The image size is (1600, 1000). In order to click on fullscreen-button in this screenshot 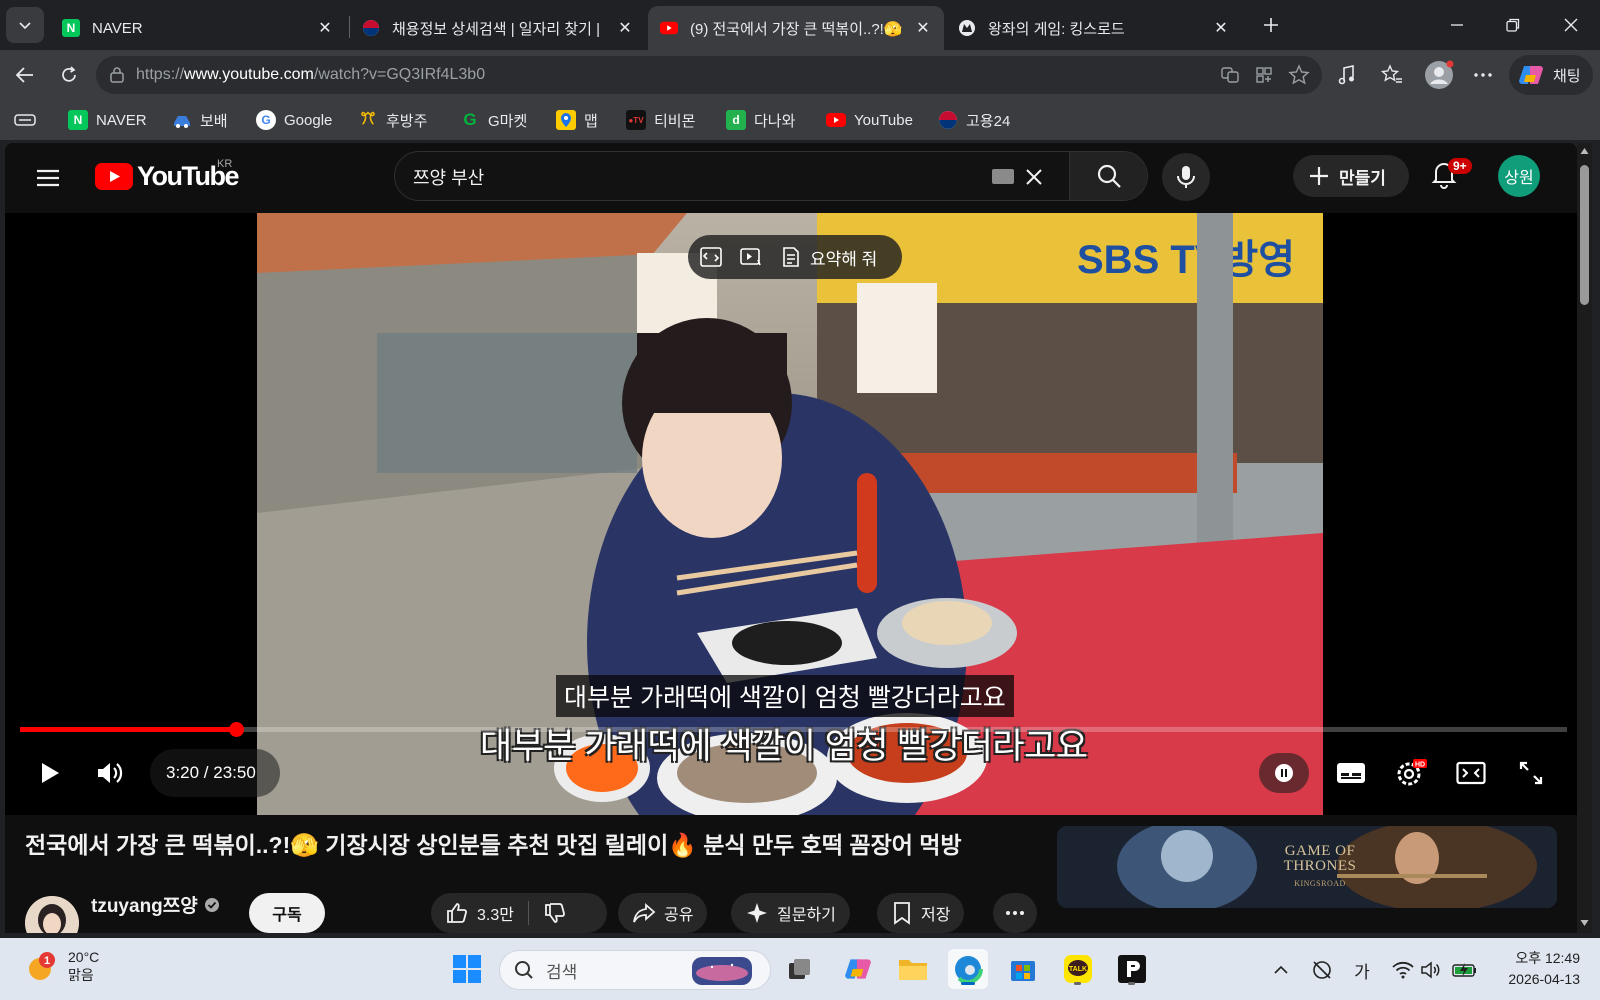, I will do `click(1531, 773)`.